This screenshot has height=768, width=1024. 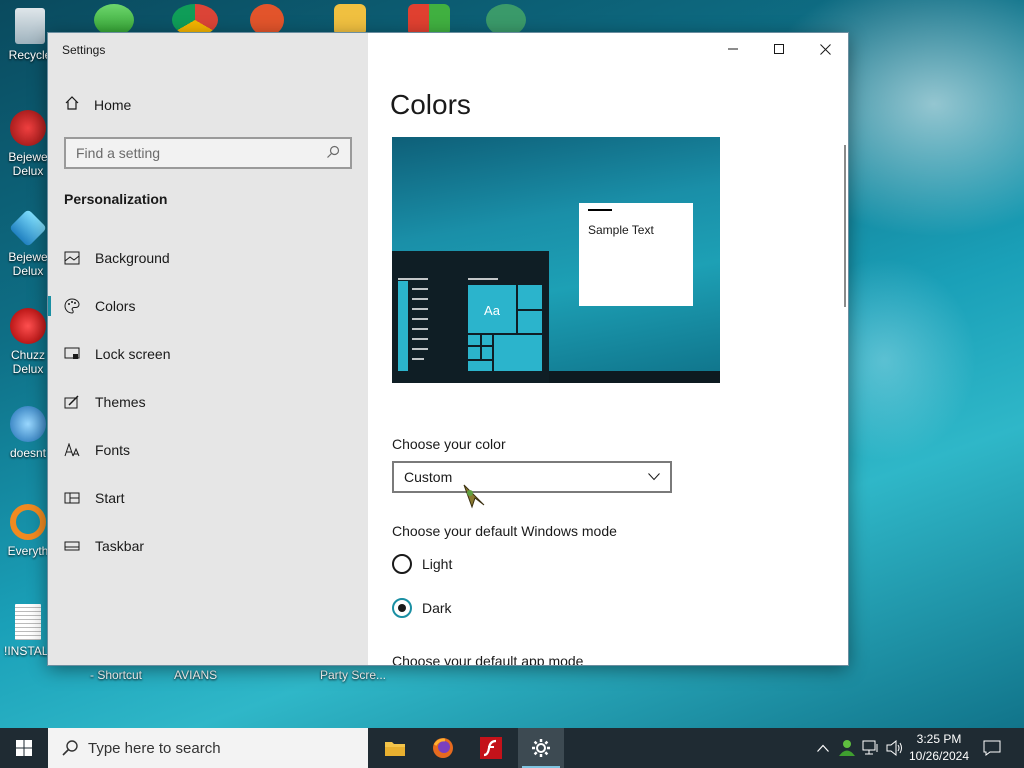 I want to click on maximize-icon, so click(x=779, y=49).